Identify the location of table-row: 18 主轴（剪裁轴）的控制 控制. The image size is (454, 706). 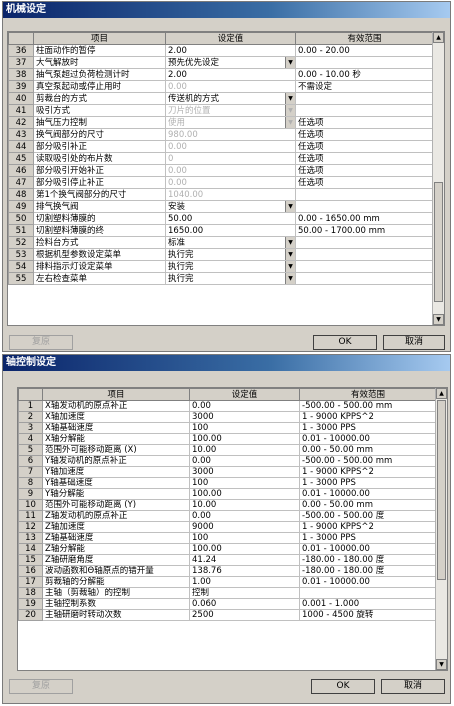
(227, 593).